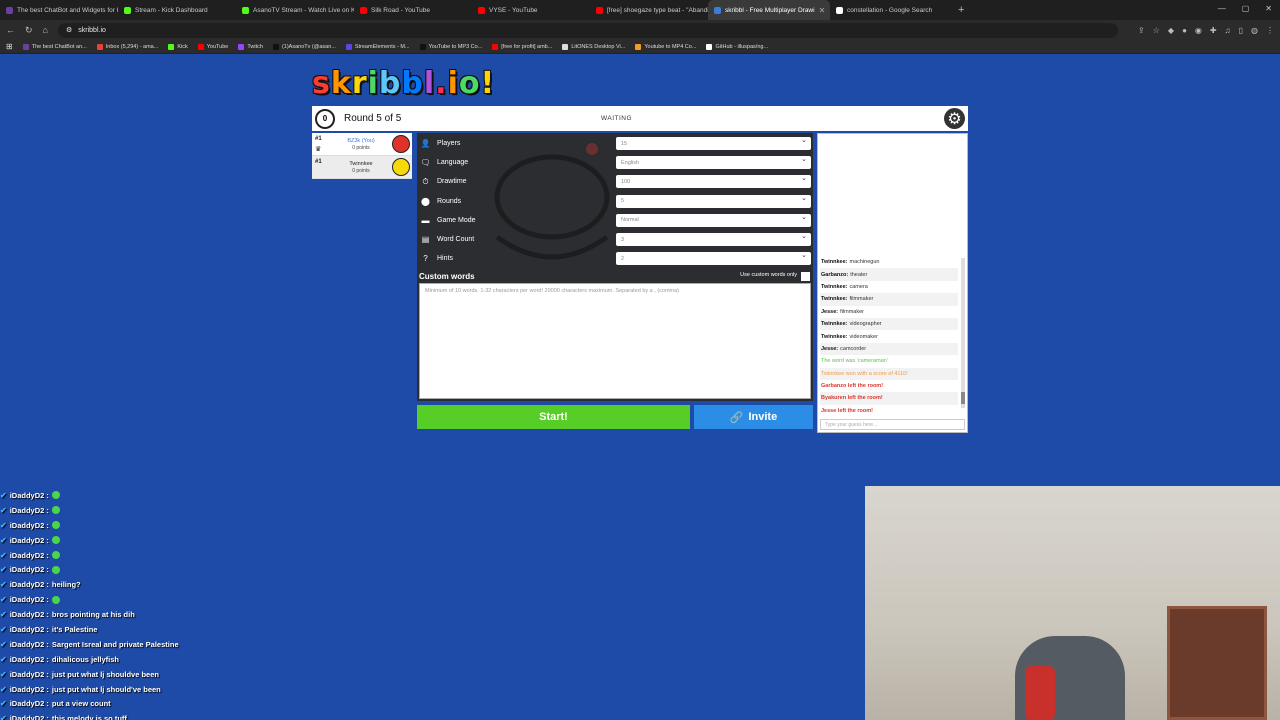 Image resolution: width=1280 pixels, height=720 pixels. What do you see at coordinates (713, 143) in the screenshot?
I see `setting-select: 15` at bounding box center [713, 143].